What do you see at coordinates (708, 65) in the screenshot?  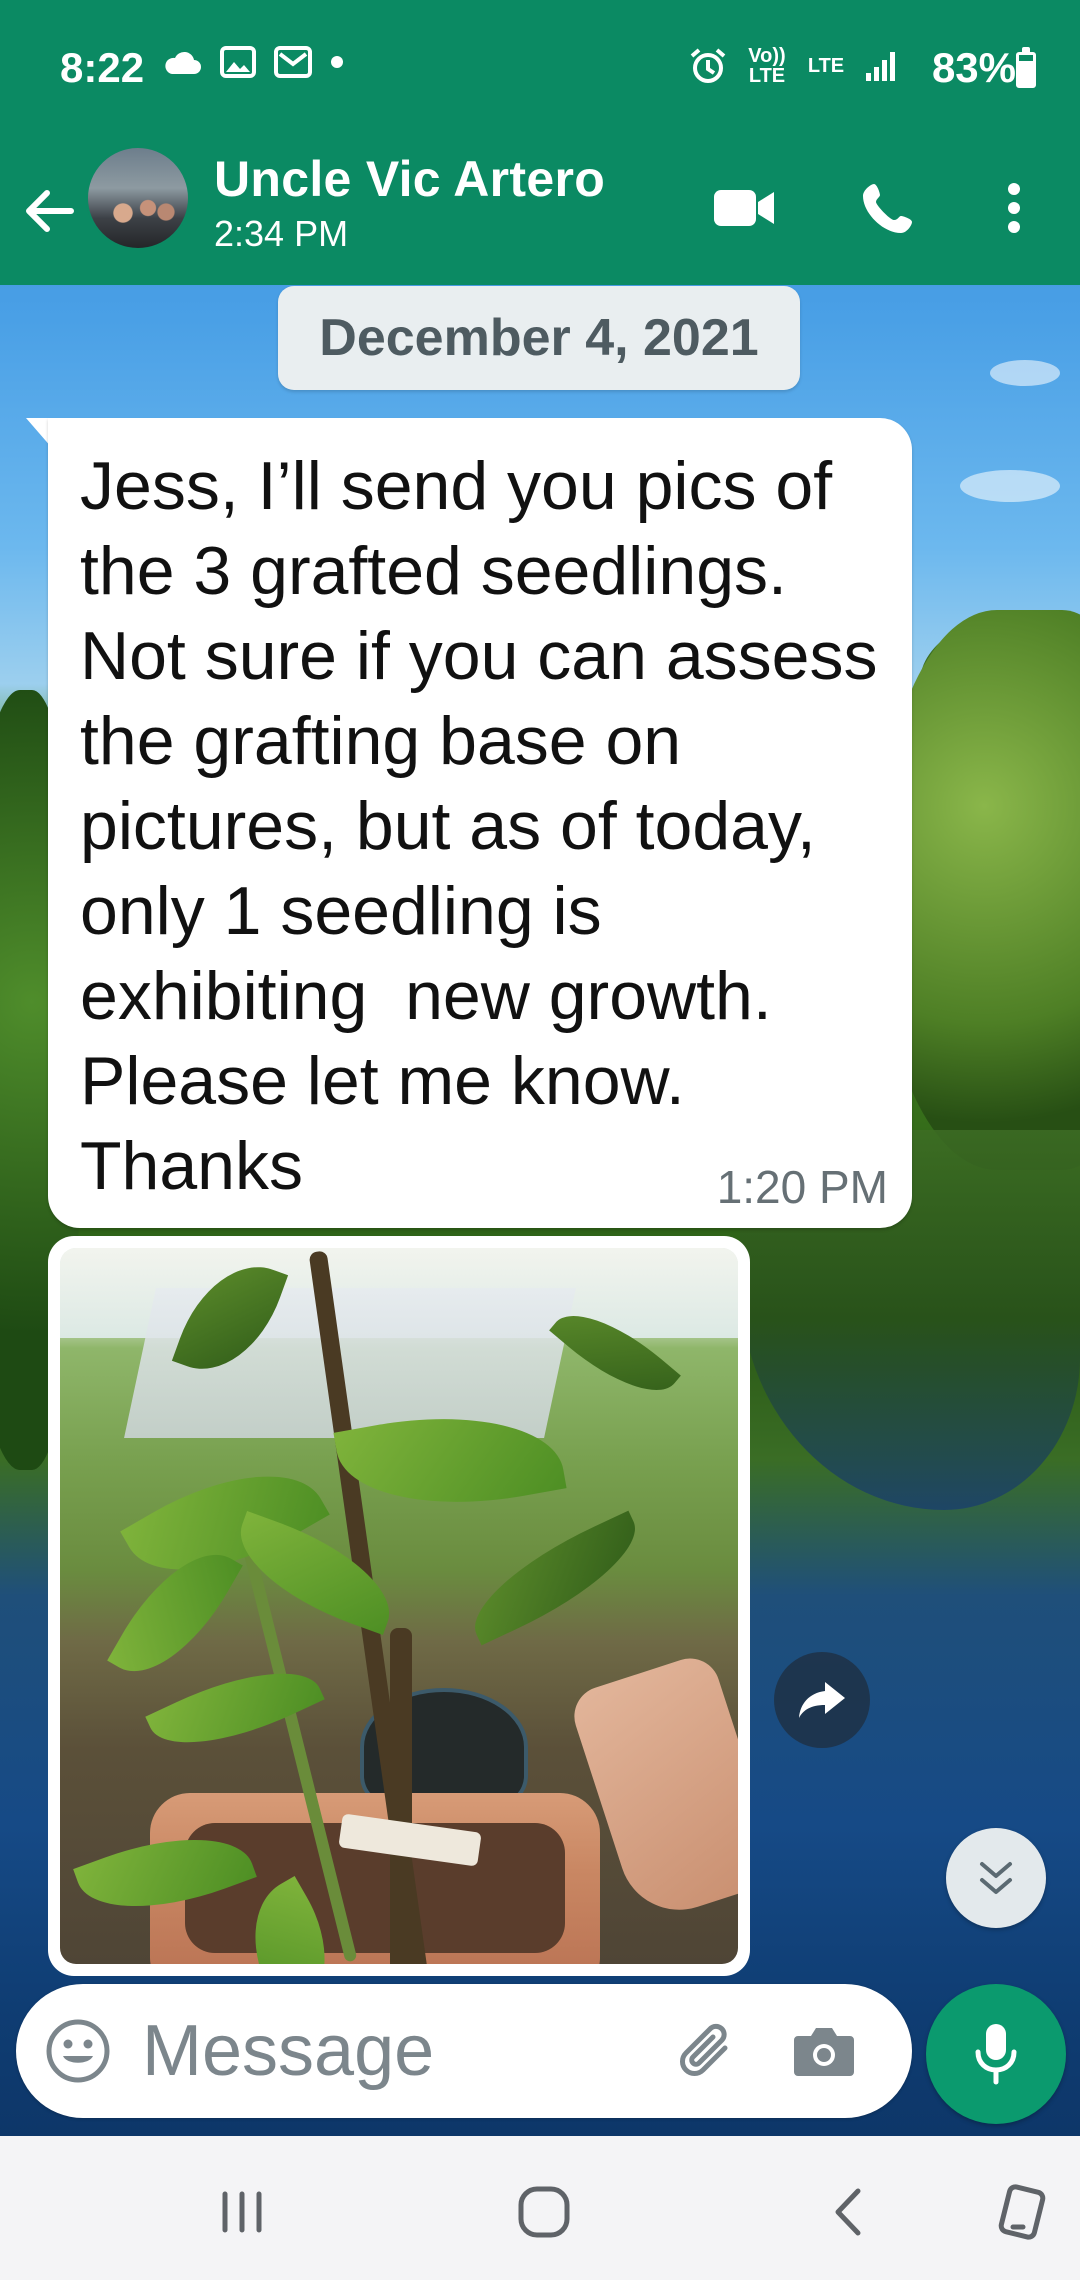 I see `alarm-icon` at bounding box center [708, 65].